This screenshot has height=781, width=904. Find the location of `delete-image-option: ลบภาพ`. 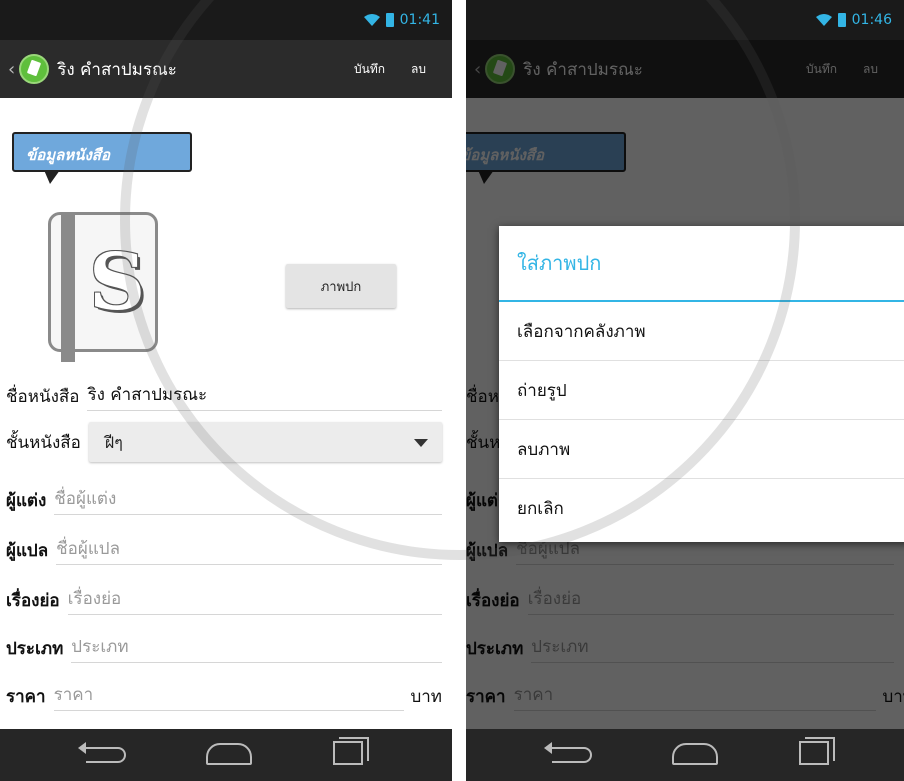

delete-image-option: ลบภาพ is located at coordinates (701, 449).